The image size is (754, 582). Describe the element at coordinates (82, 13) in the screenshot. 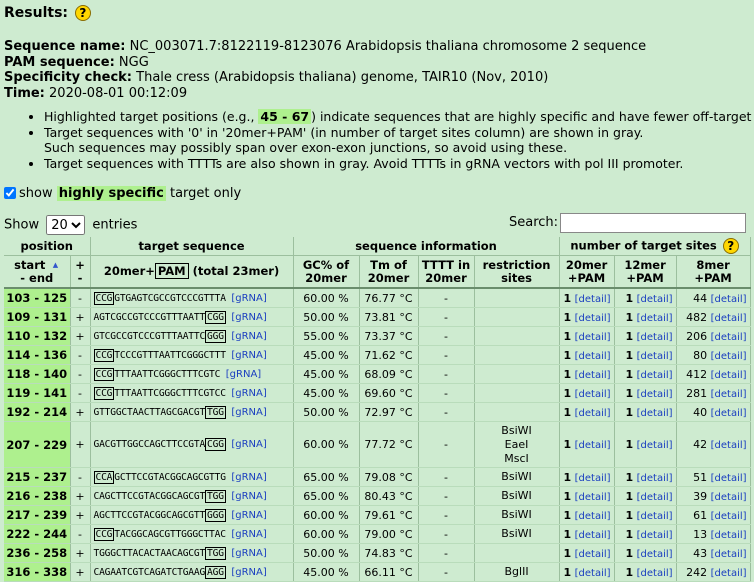

I see `help-icon: ?` at that location.